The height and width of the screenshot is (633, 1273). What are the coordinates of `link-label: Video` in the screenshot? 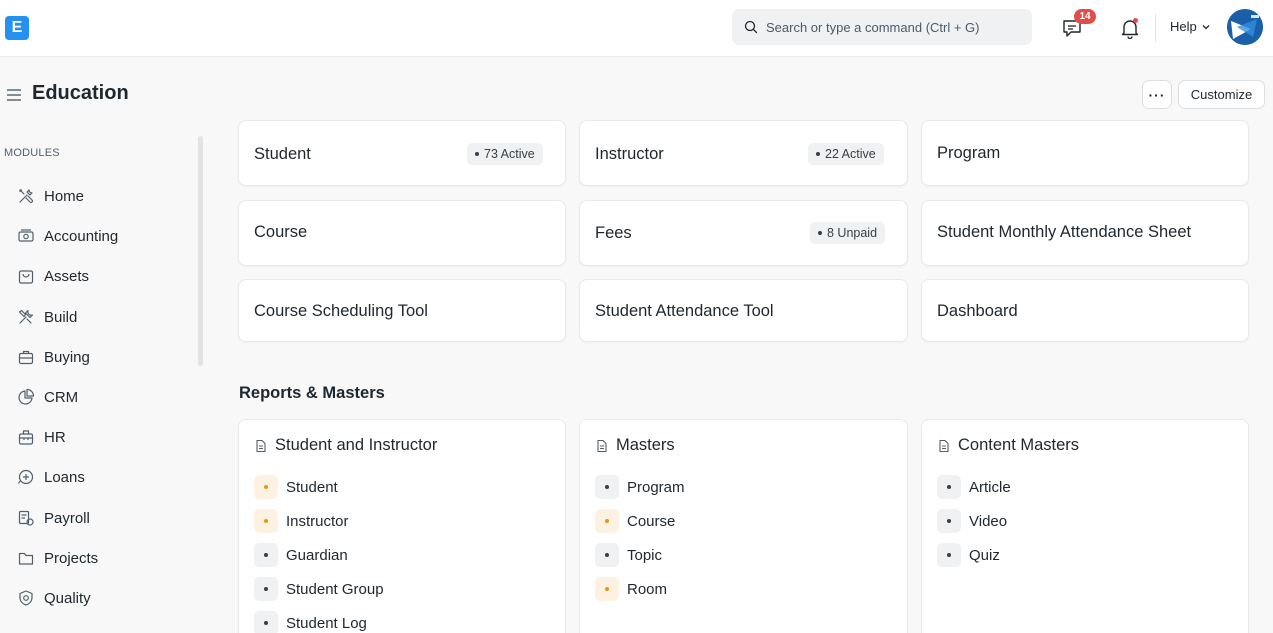 It's located at (988, 521).